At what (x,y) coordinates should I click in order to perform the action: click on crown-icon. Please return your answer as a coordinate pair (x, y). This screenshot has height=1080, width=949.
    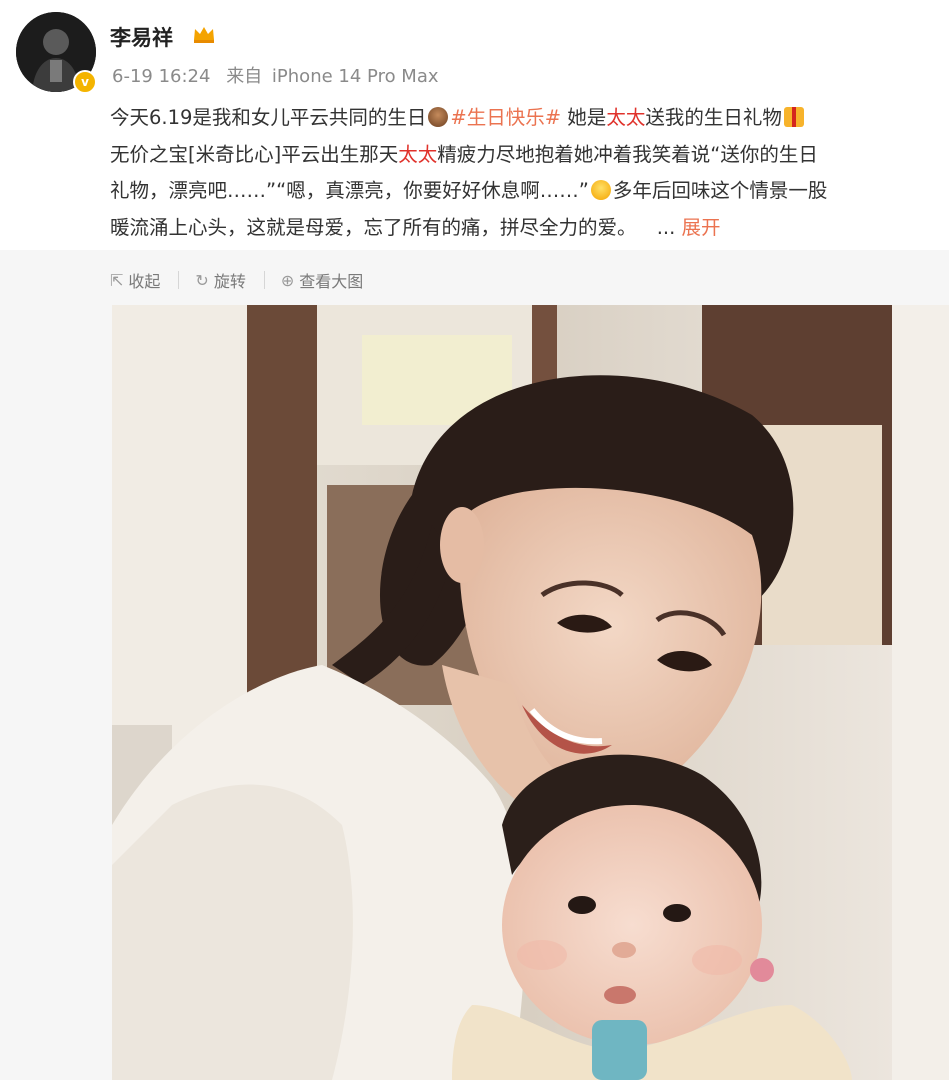
    Looking at the image, I should click on (204, 35).